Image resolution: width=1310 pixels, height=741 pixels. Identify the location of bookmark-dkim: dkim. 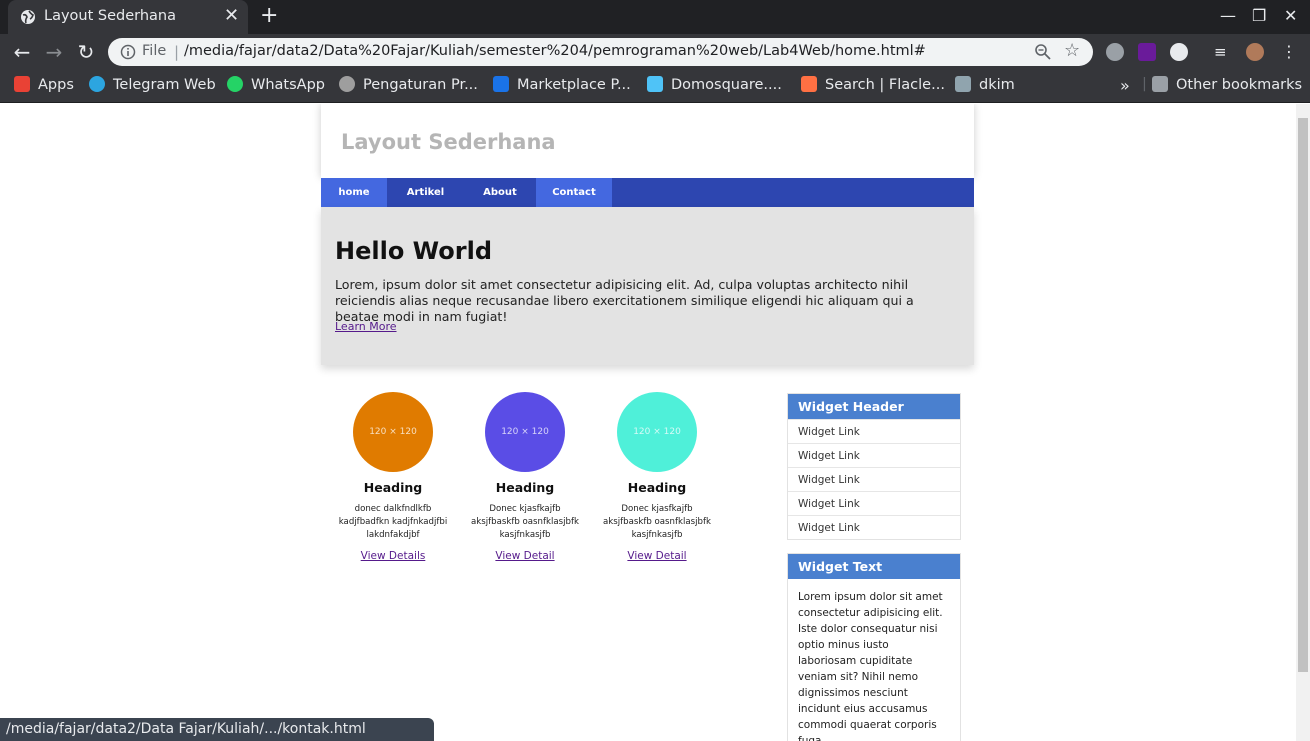
(985, 86).